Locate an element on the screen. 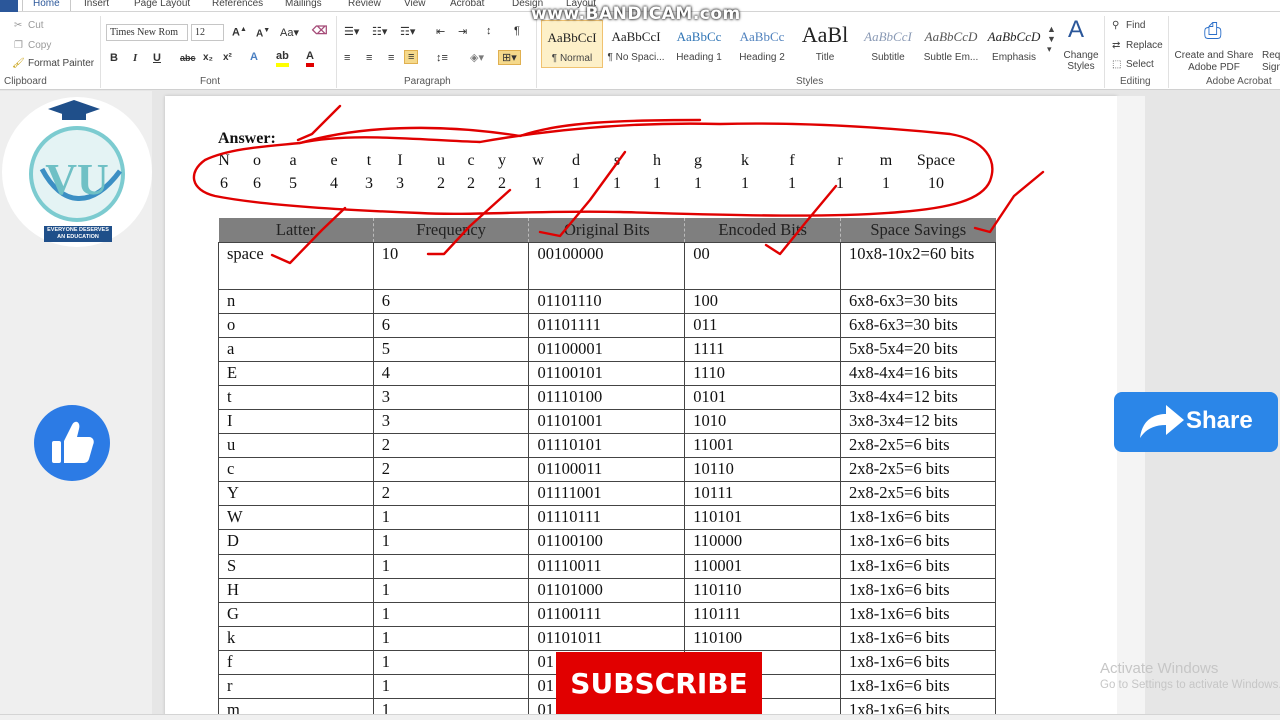 The height and width of the screenshot is (720, 1280). divider is located at coordinates (1168, 52).